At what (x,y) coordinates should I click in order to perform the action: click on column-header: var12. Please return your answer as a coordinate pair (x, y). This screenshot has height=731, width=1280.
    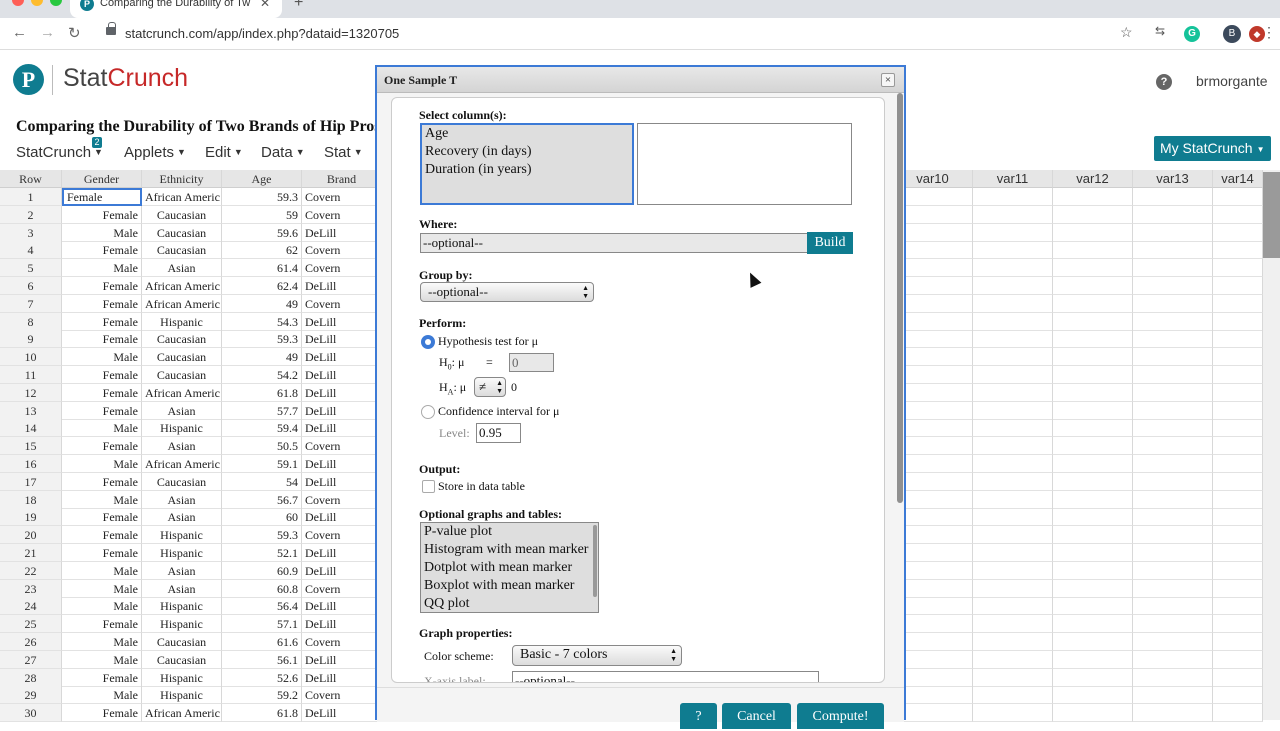
    Looking at the image, I should click on (1093, 179).